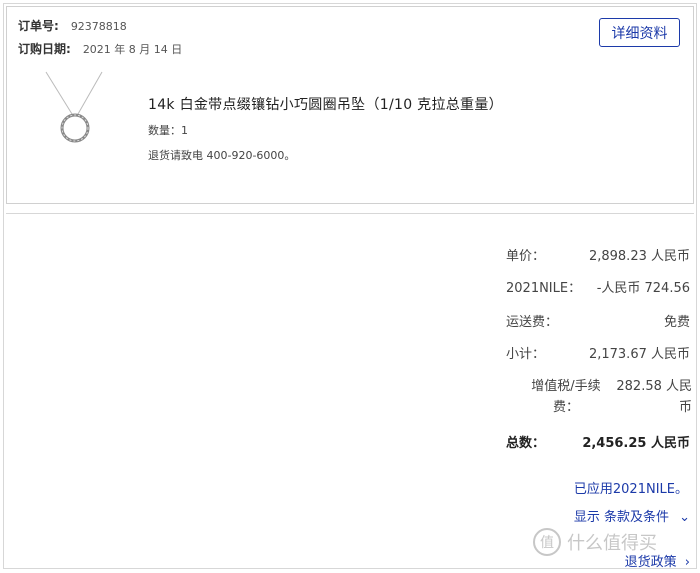 The height and width of the screenshot is (573, 700). I want to click on chevron-right-icon: ›, so click(687, 562).